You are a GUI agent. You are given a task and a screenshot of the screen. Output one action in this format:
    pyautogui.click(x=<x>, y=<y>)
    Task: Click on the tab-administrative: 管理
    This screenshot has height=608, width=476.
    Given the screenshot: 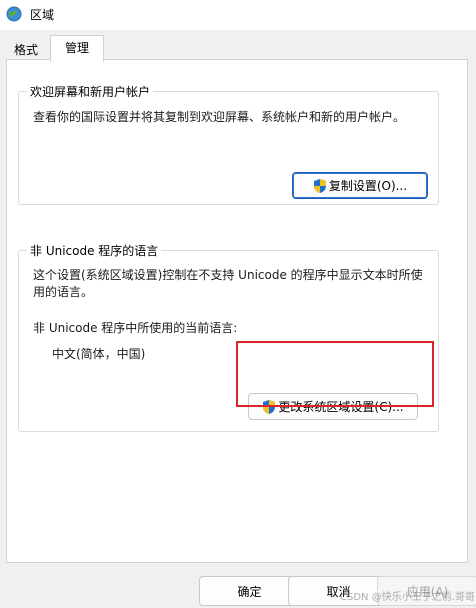 What is the action you would take?
    pyautogui.click(x=77, y=48)
    